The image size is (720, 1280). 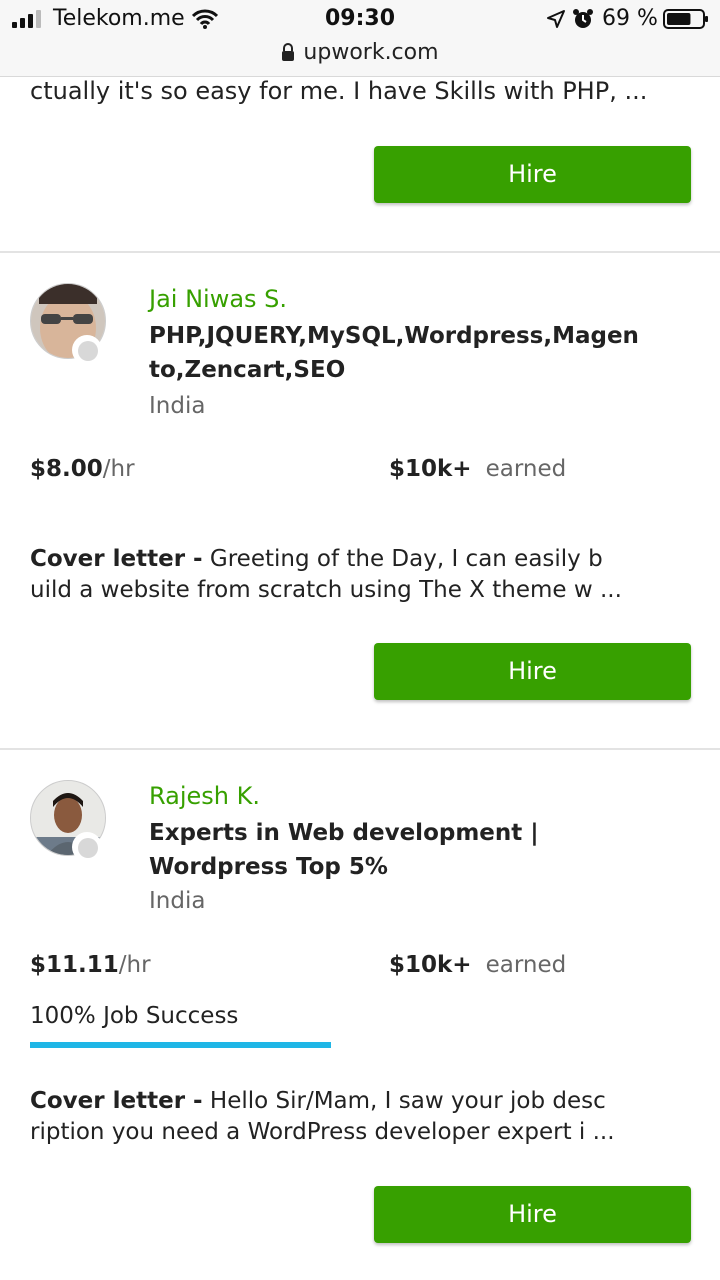 What do you see at coordinates (288, 52) in the screenshot?
I see `lock-icon` at bounding box center [288, 52].